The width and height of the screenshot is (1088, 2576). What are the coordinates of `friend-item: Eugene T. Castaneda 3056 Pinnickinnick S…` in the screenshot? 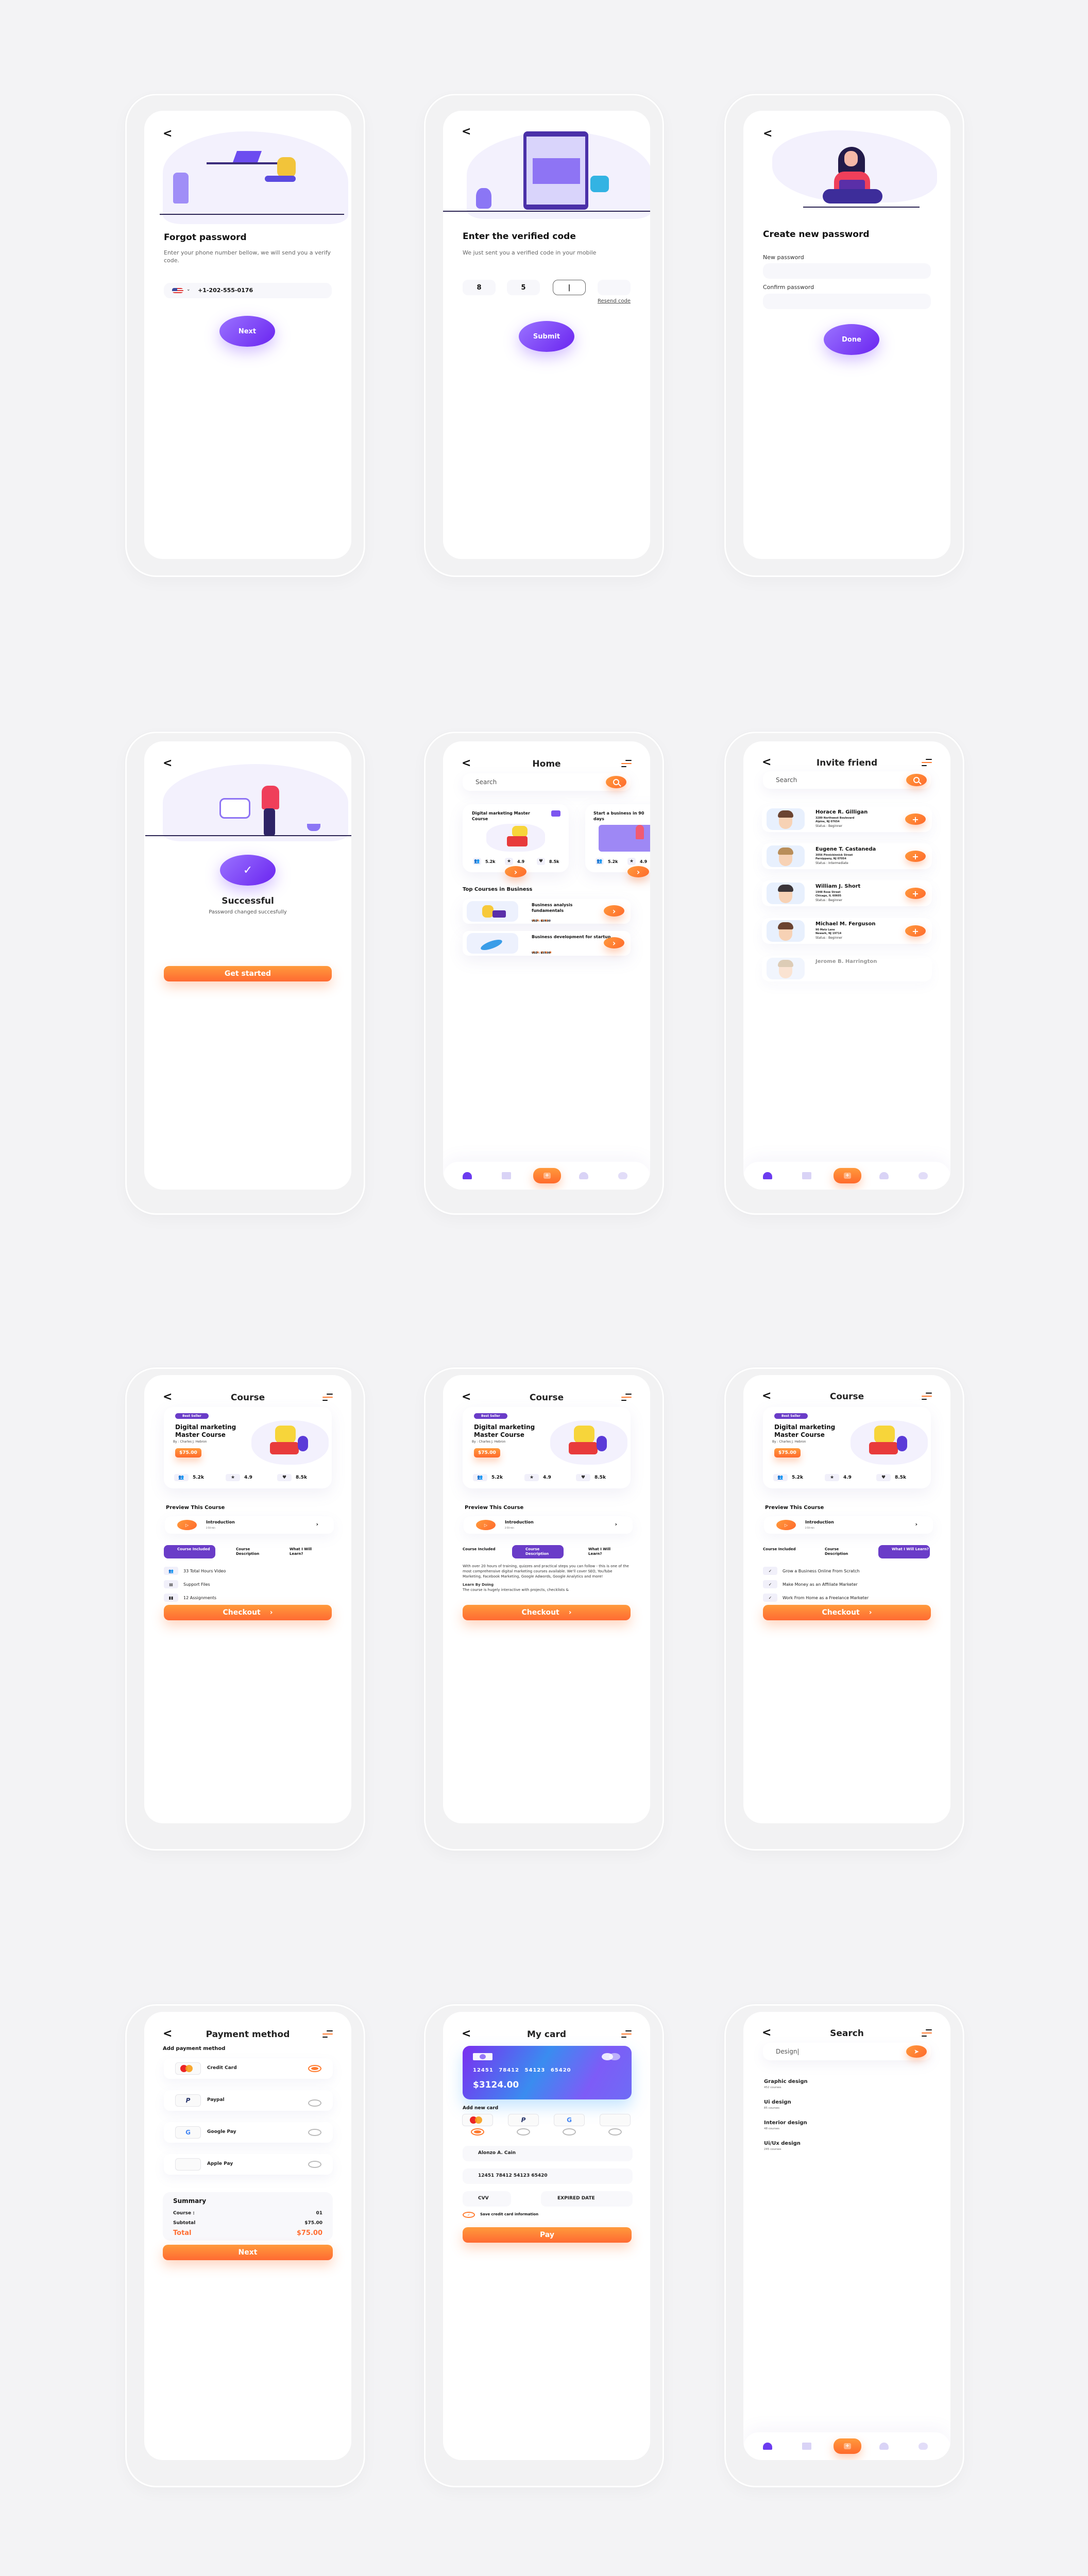 It's located at (847, 856).